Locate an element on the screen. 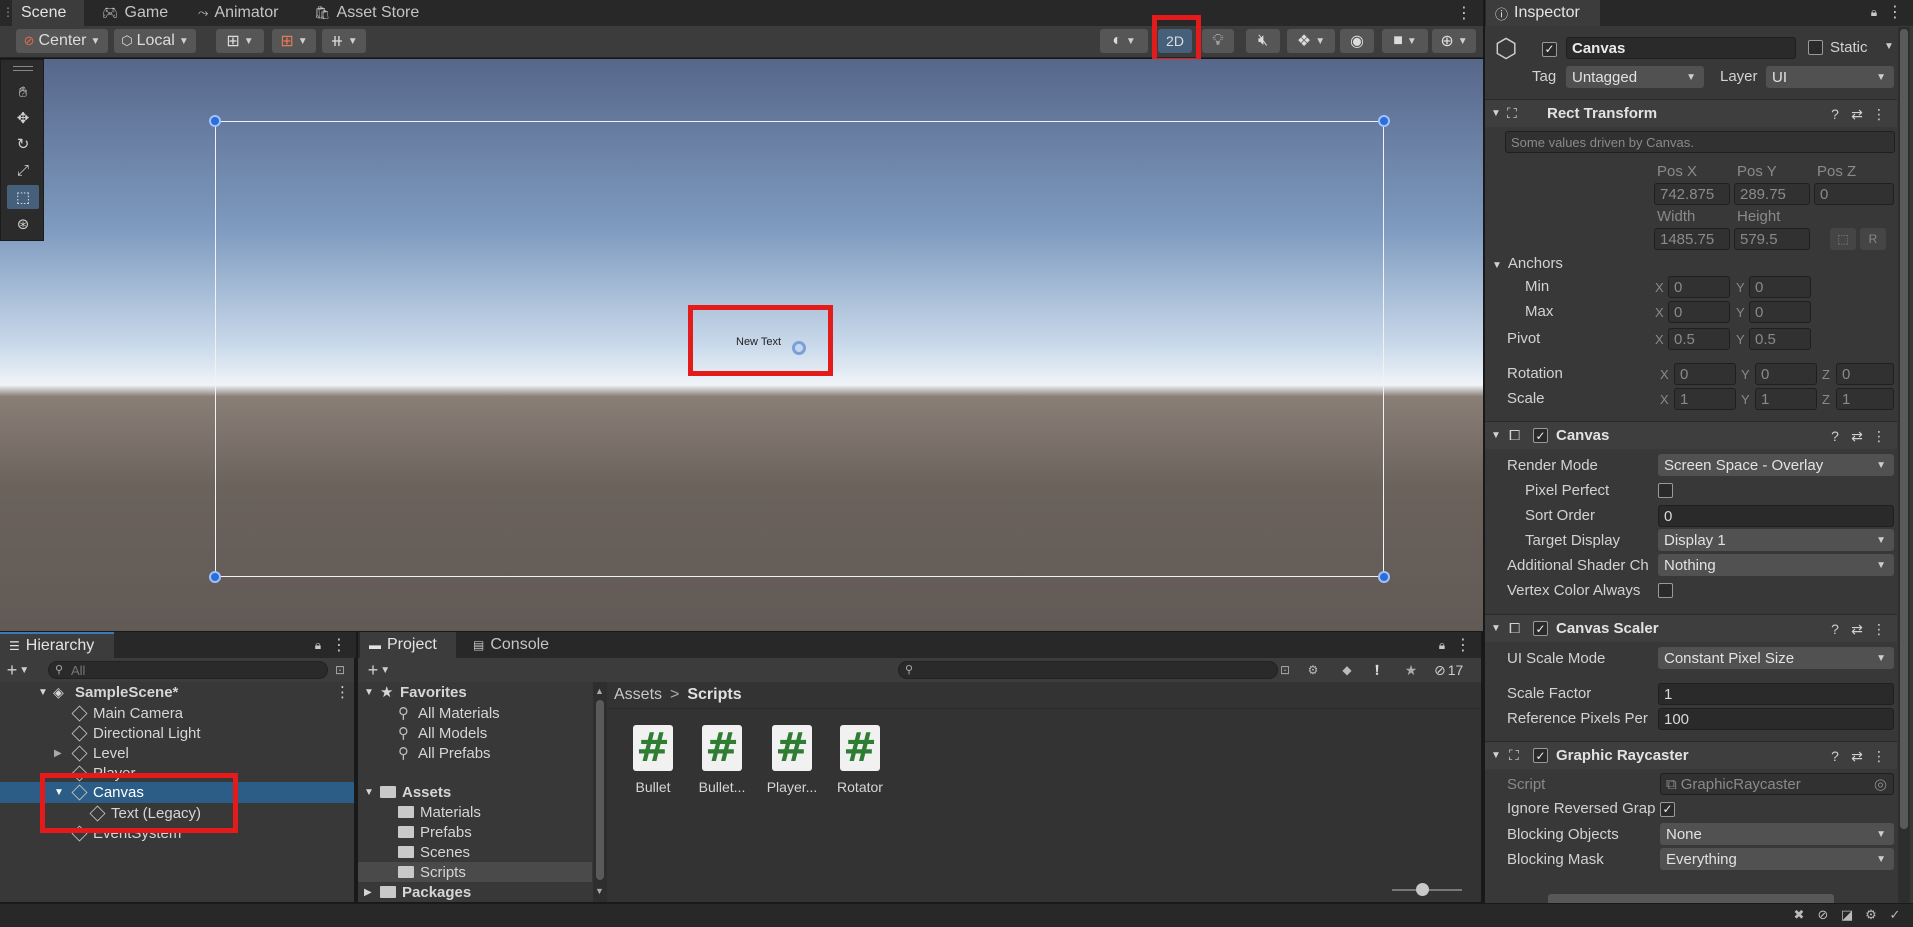 This screenshot has height=927, width=1913. hierarchy-item-directional-light: Directional Light is located at coordinates (136, 733).